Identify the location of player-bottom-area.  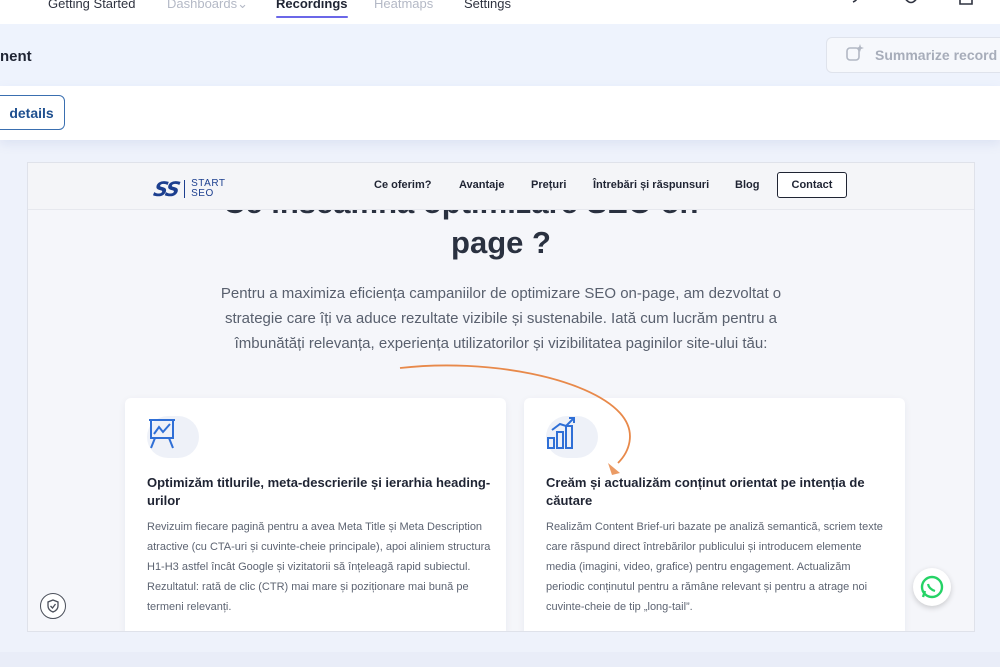
(500, 659).